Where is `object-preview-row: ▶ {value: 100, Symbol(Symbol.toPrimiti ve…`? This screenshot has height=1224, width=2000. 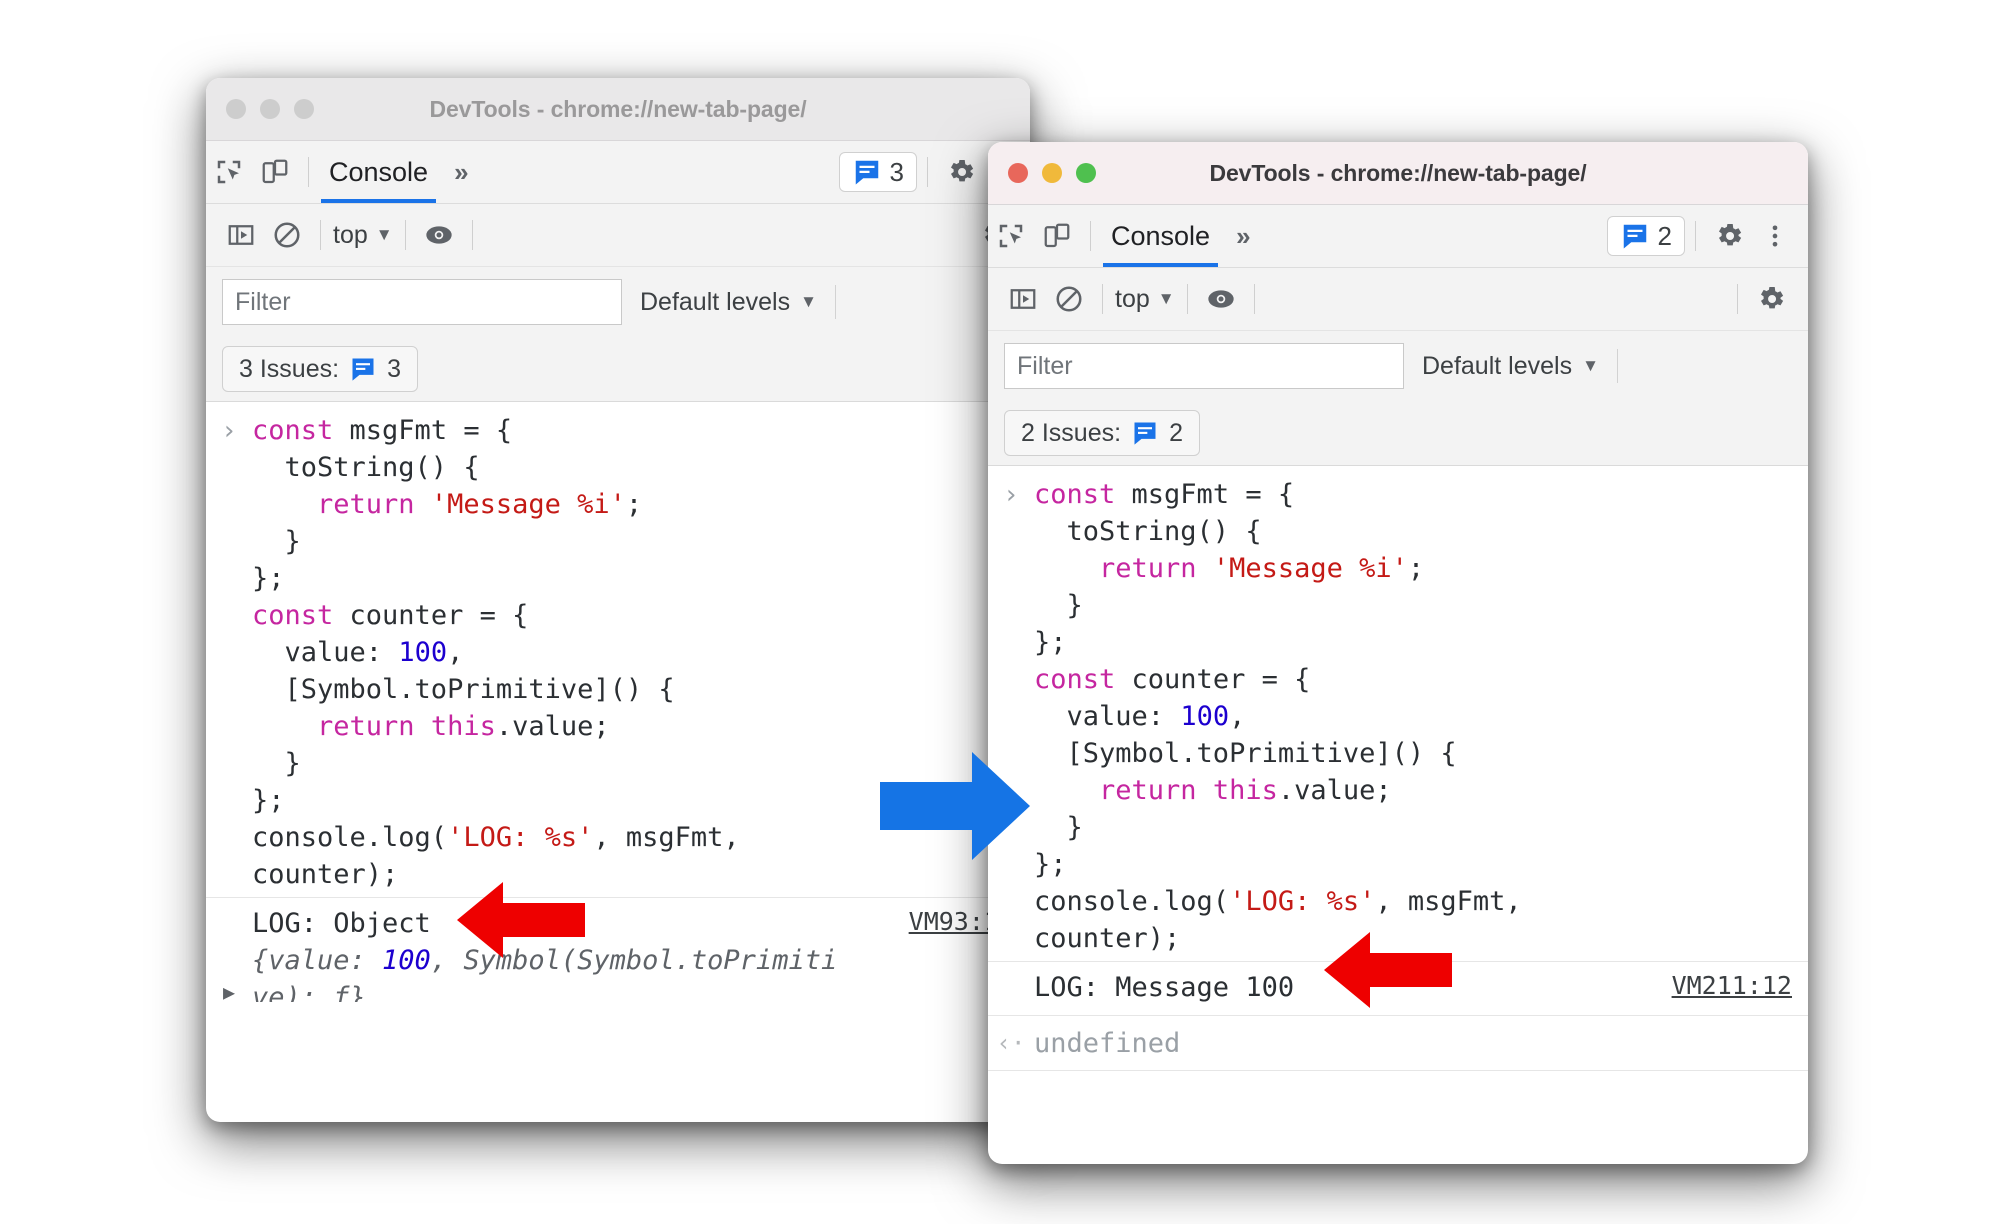
object-preview-row: ▶ {value: 100, Symbol(Symbol.toPrimiti ve… is located at coordinates (618, 972).